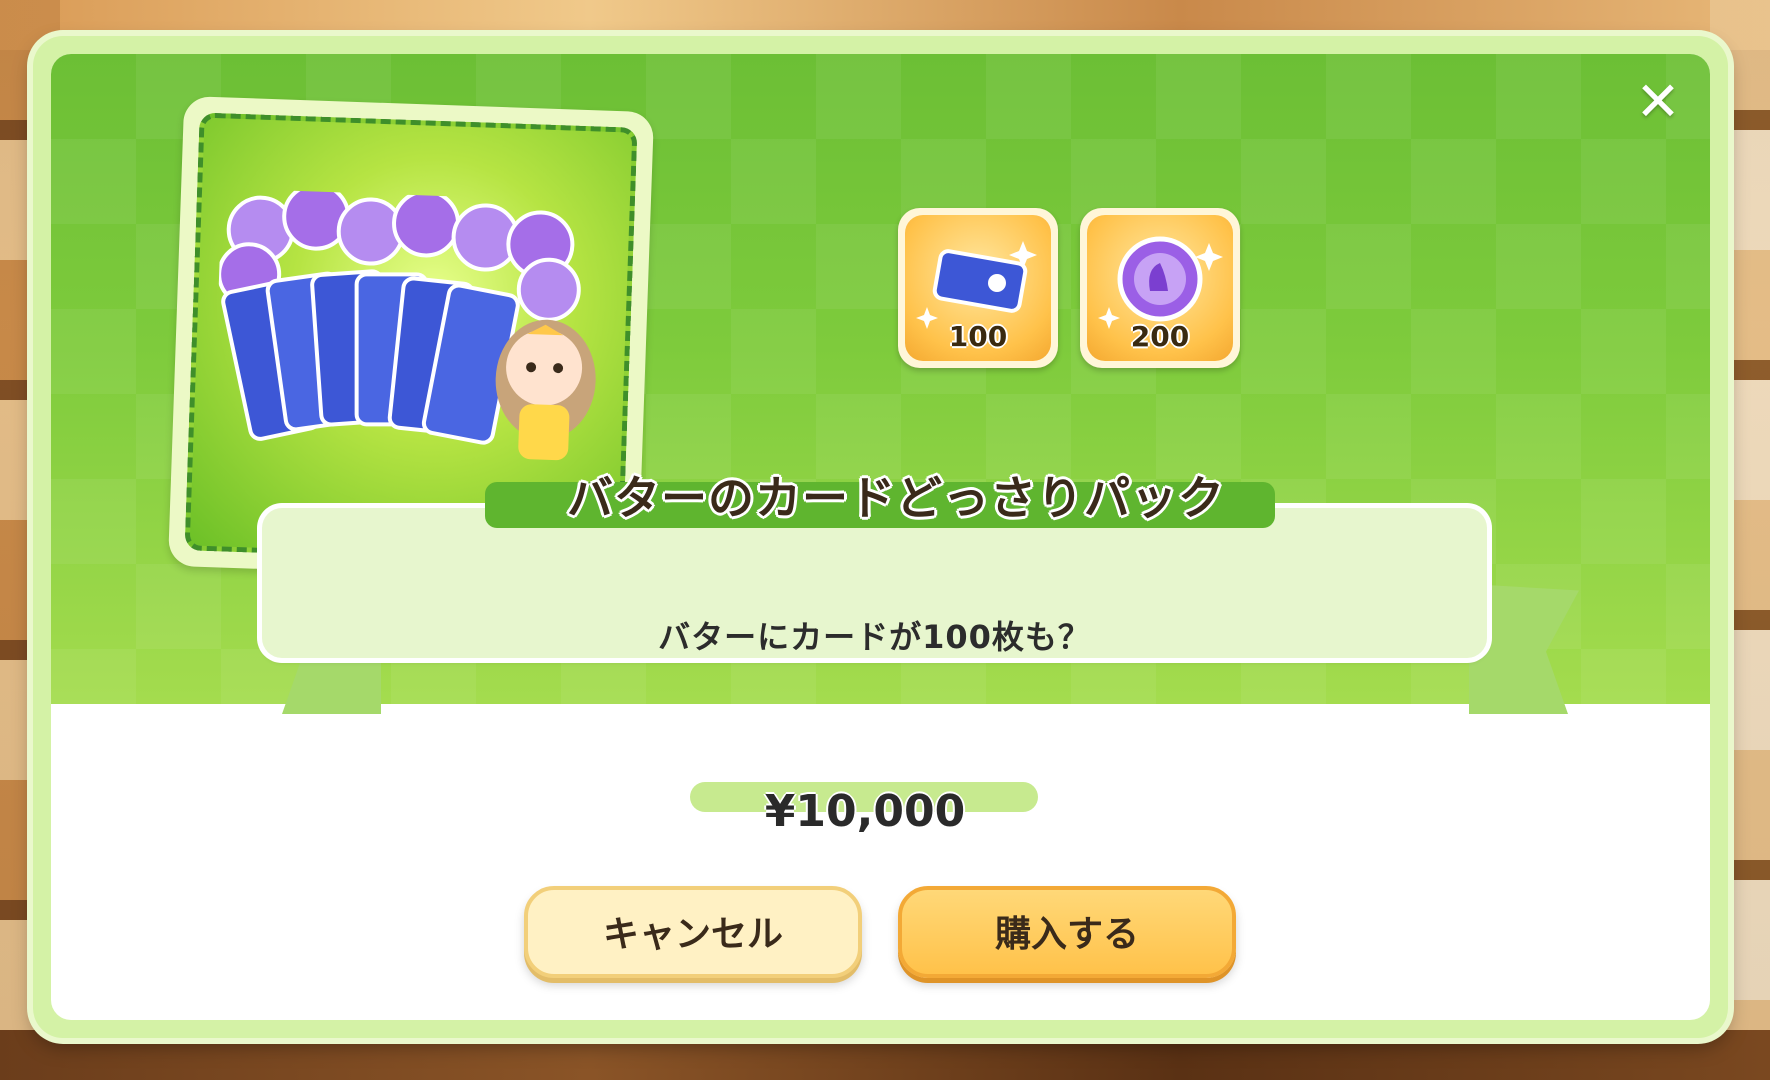 The width and height of the screenshot is (1770, 1080). What do you see at coordinates (865, 811) in the screenshot?
I see `price-label: ¥10,000` at bounding box center [865, 811].